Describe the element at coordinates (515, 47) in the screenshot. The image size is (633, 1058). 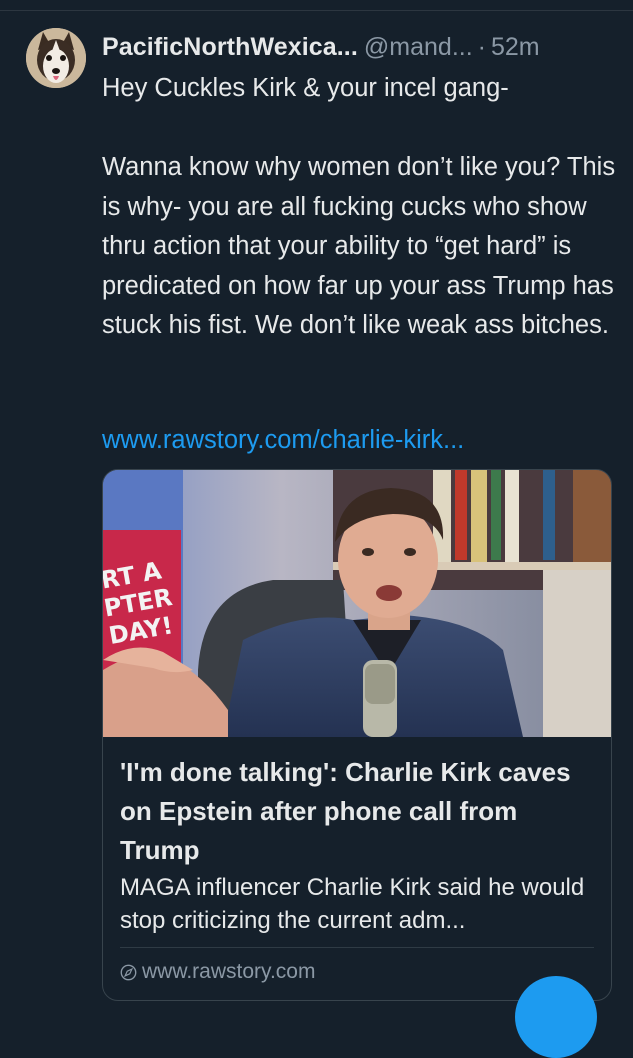
I see `timestamp: 52m` at that location.